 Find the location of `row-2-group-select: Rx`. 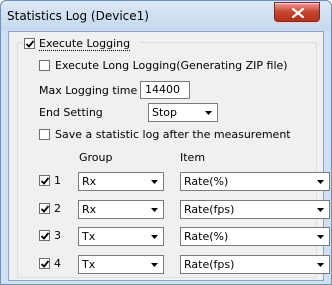

row-2-group-select: Rx is located at coordinates (121, 209).